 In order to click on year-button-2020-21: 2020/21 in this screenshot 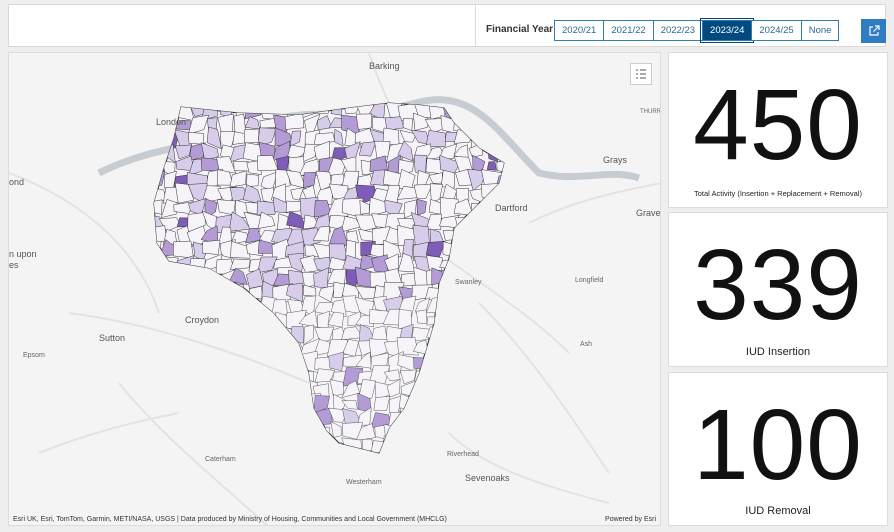, I will do `click(579, 30)`.